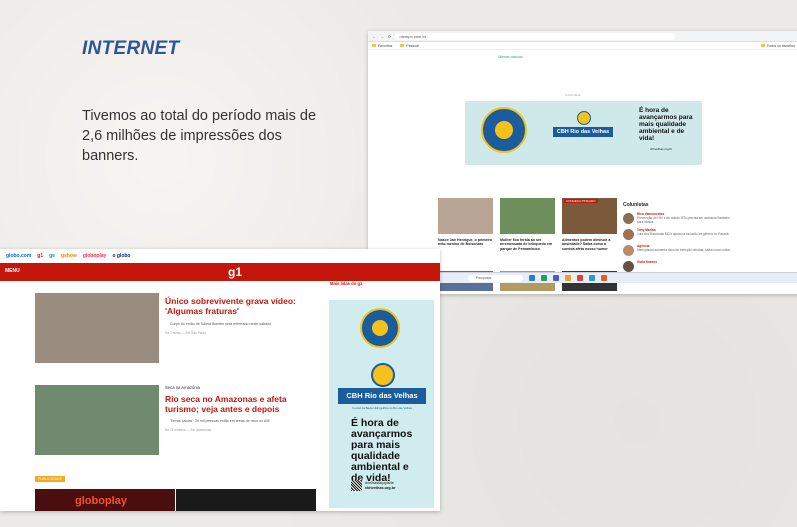  I want to click on top-text: Últimas notícias, so click(510, 57).